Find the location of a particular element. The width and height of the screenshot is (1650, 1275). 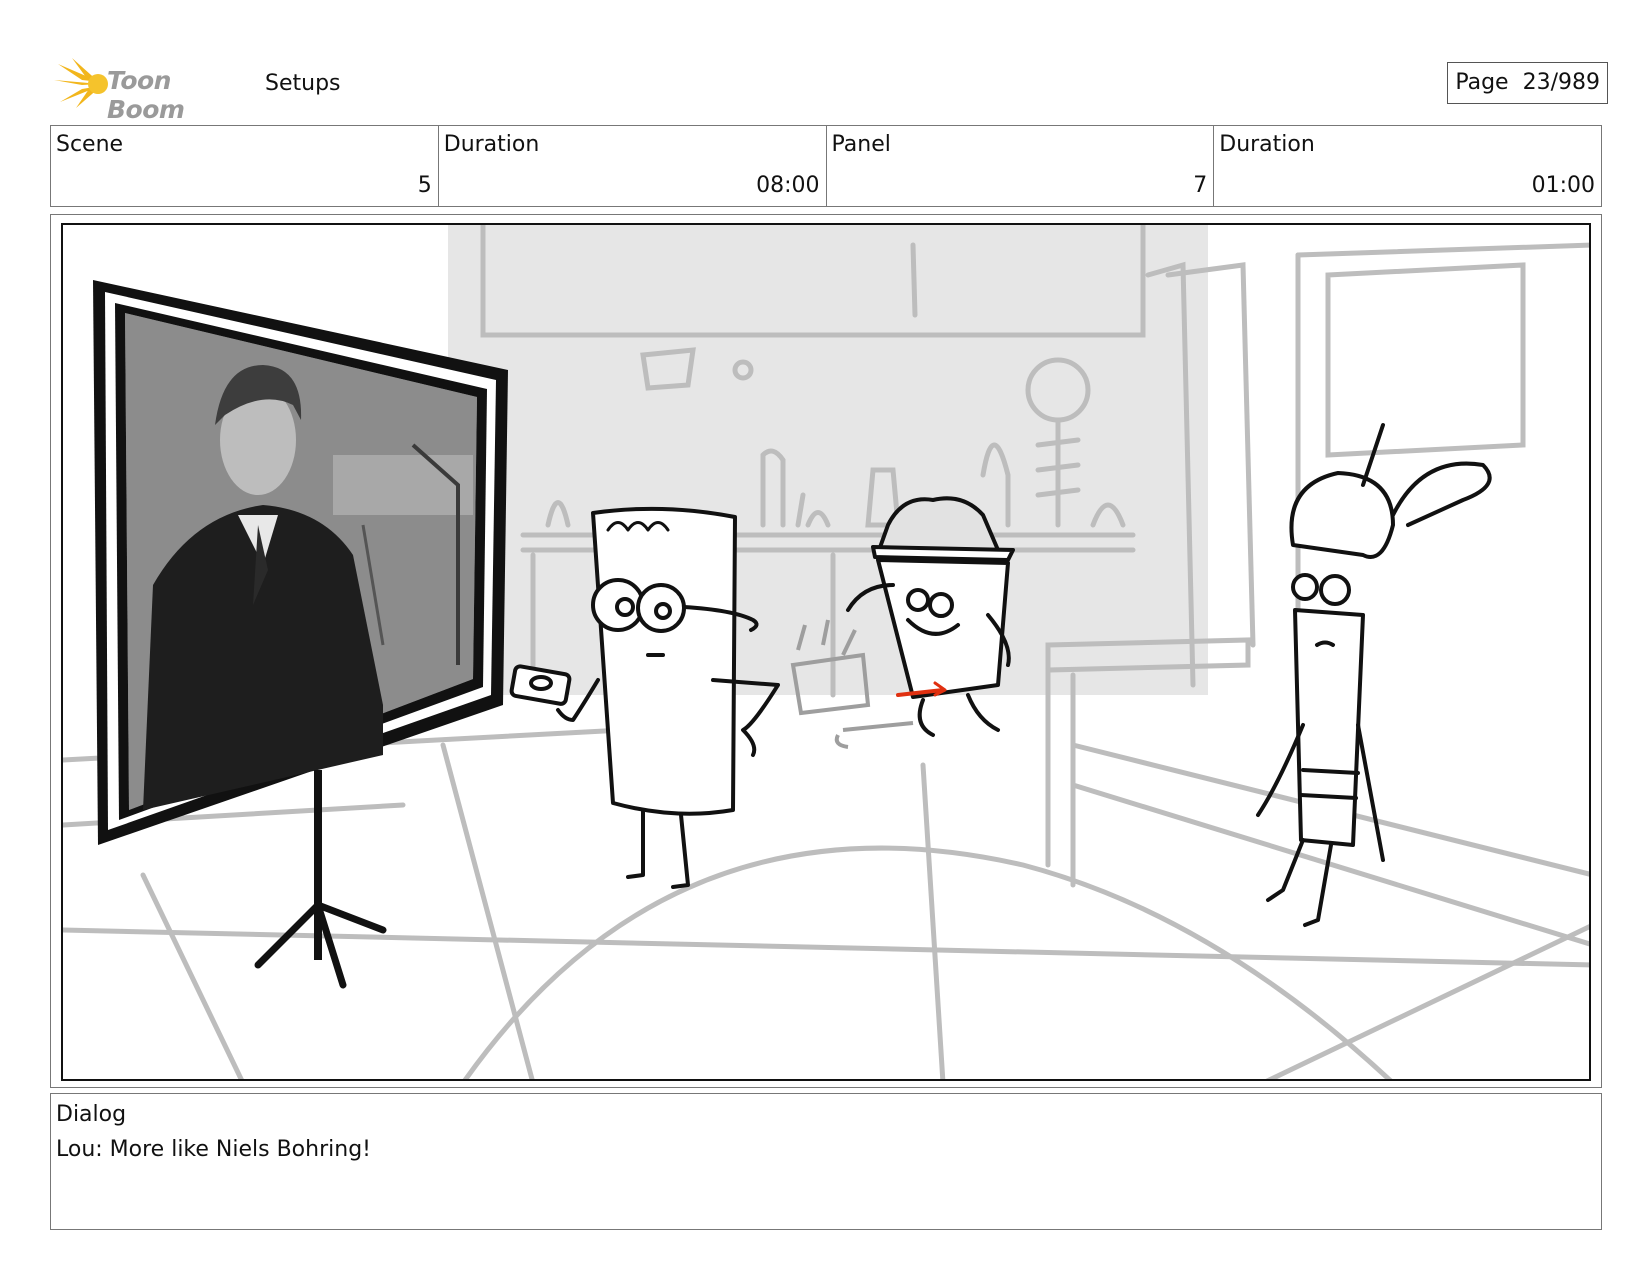

page-indicator: Page 23/989 is located at coordinates (1527, 83).